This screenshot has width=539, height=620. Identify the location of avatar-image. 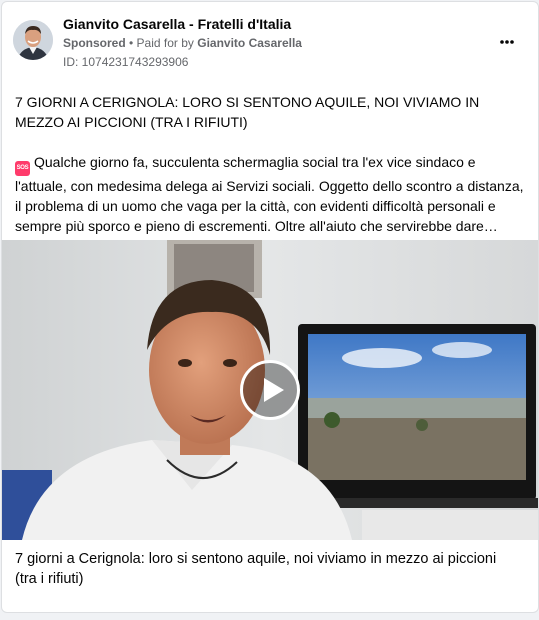
(33, 40).